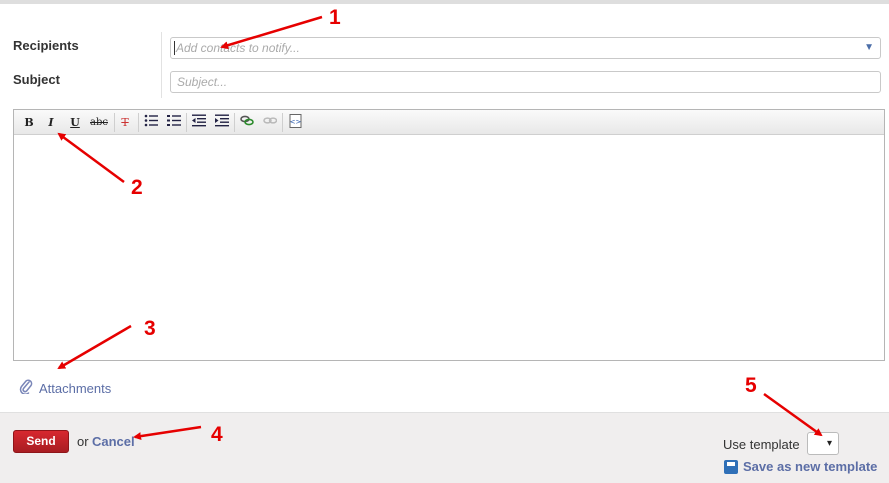 The image size is (889, 483). I want to click on annotation-number-1: 1, so click(335, 17).